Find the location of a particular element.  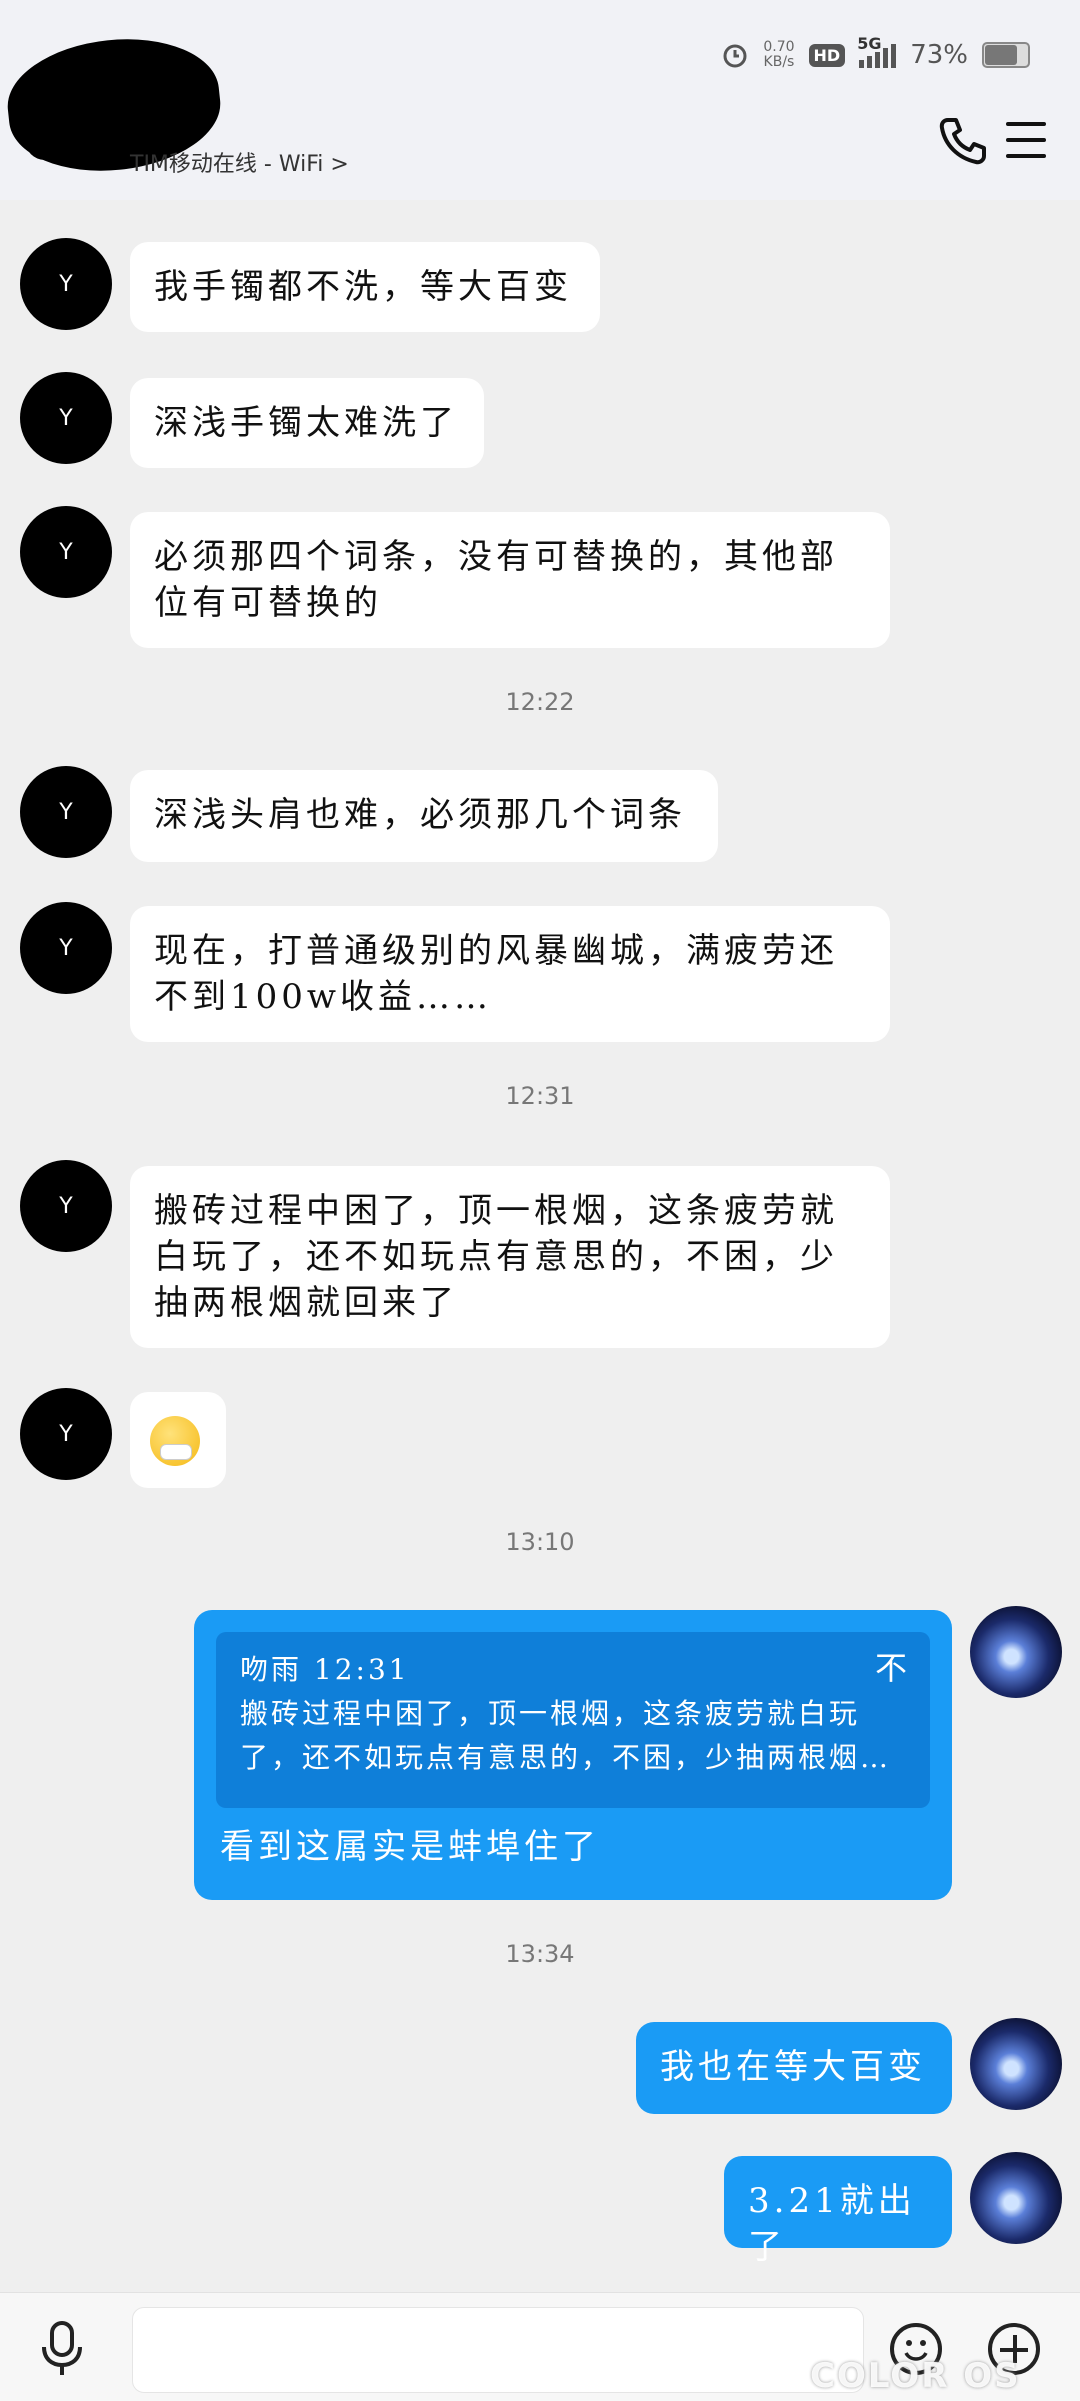

message-bubble: 必须那四个词条，没有可替换的，其他部位有可替换的 is located at coordinates (510, 580).